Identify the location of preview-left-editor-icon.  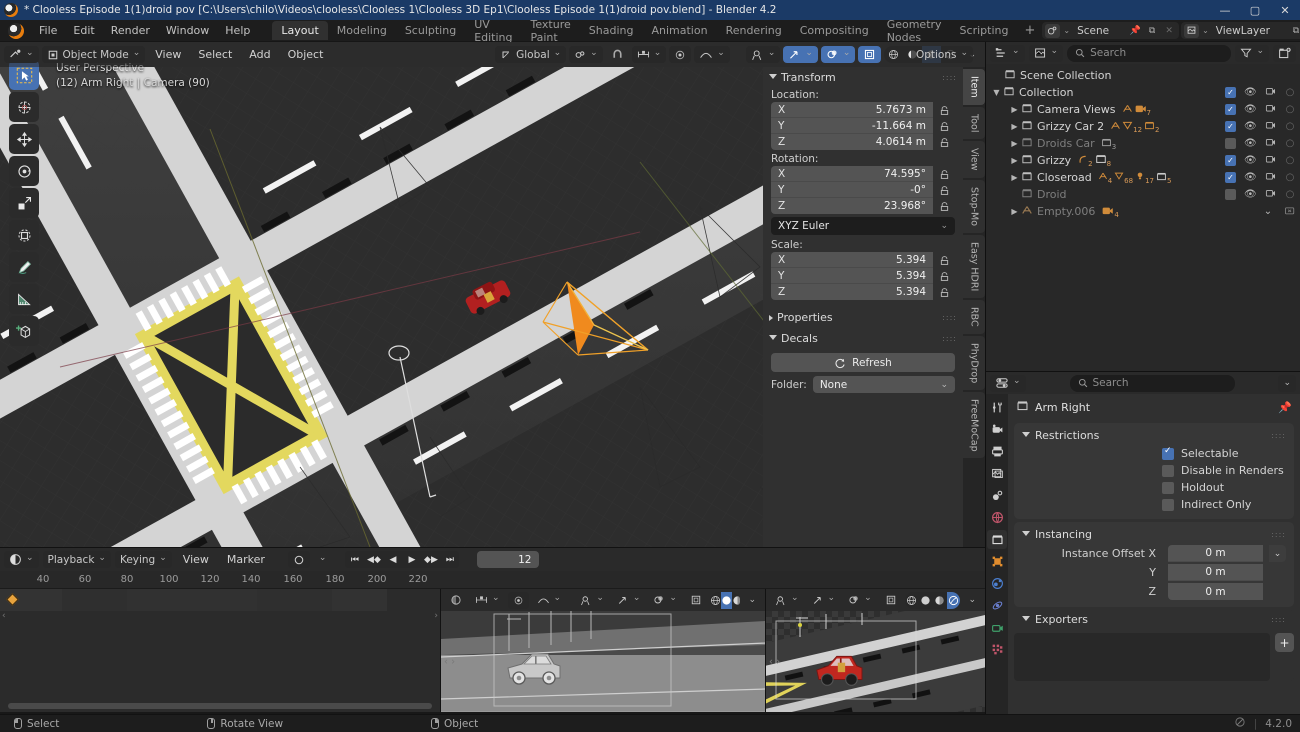
(456, 600).